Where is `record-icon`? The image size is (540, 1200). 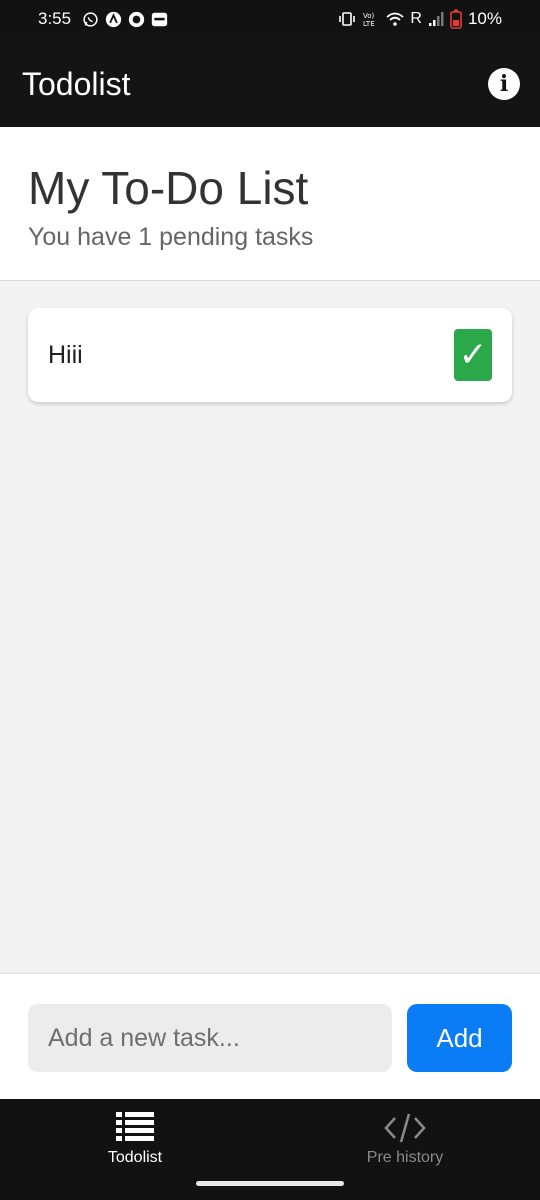 record-icon is located at coordinates (136, 19).